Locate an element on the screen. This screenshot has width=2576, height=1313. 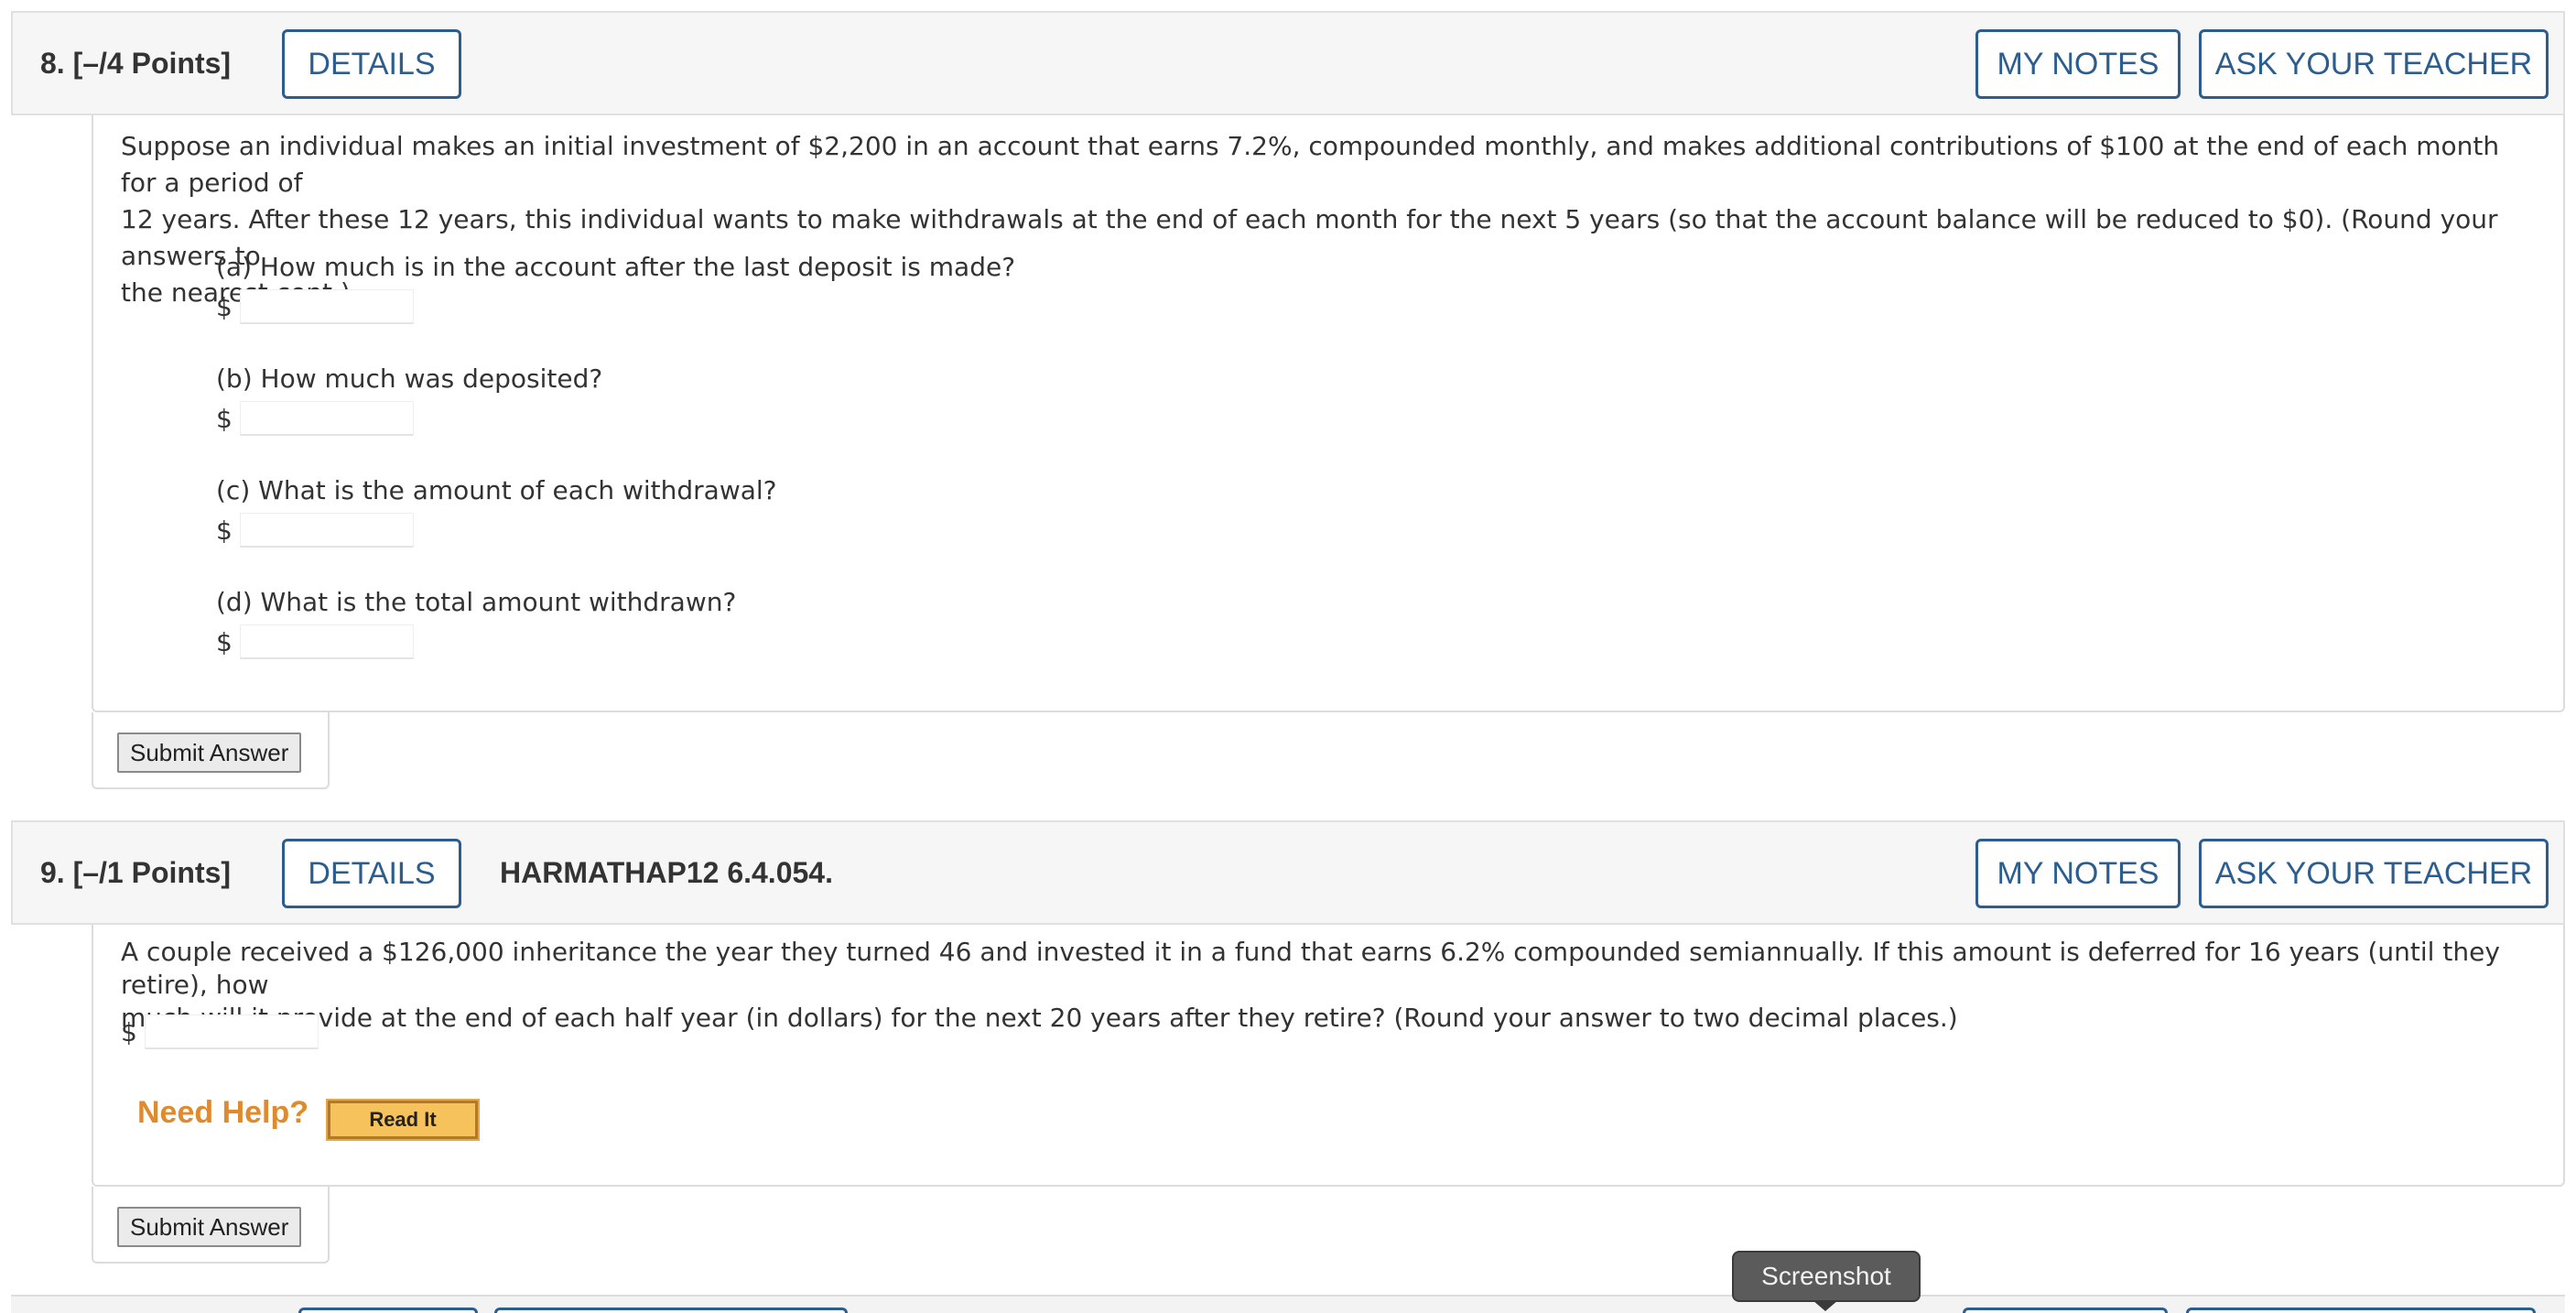
header-button-partial is located at coordinates (671, 1310).